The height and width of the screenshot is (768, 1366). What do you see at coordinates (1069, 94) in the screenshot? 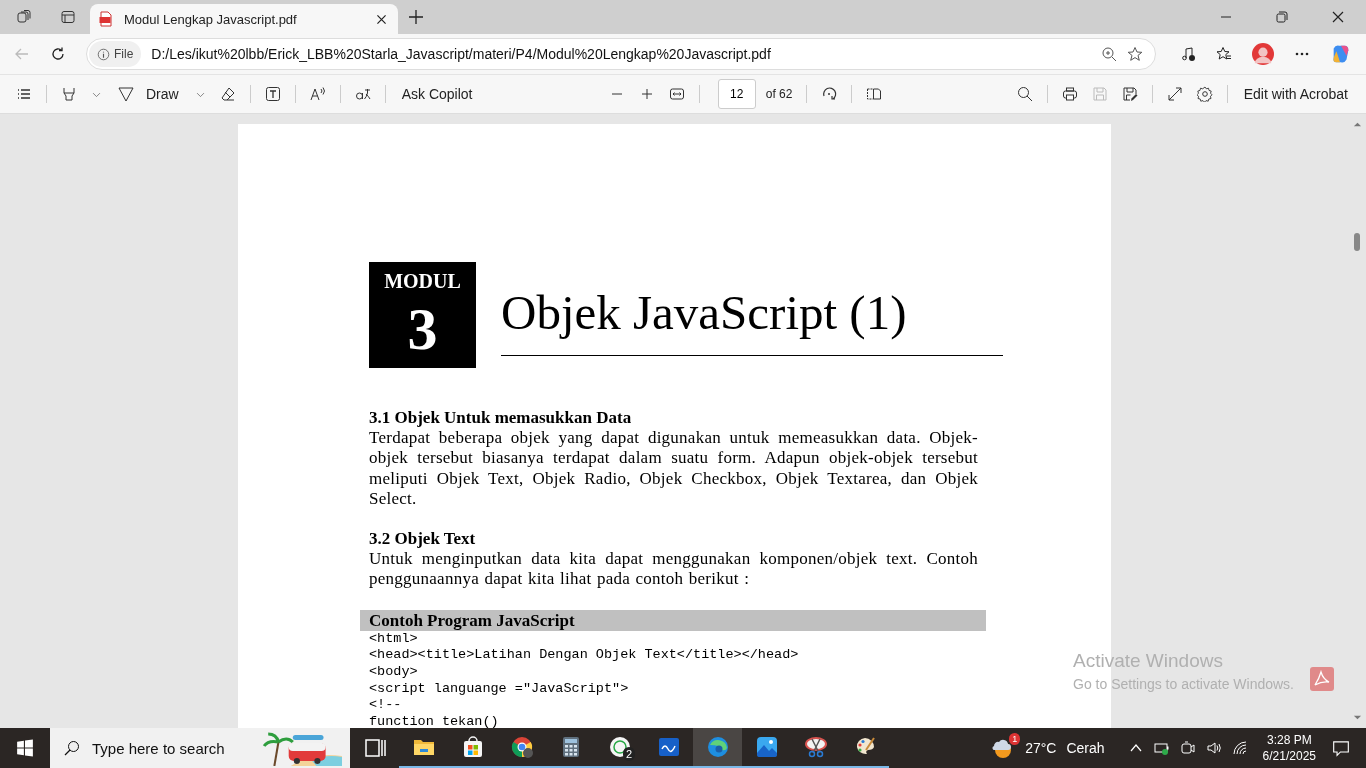
I see `print-icon` at bounding box center [1069, 94].